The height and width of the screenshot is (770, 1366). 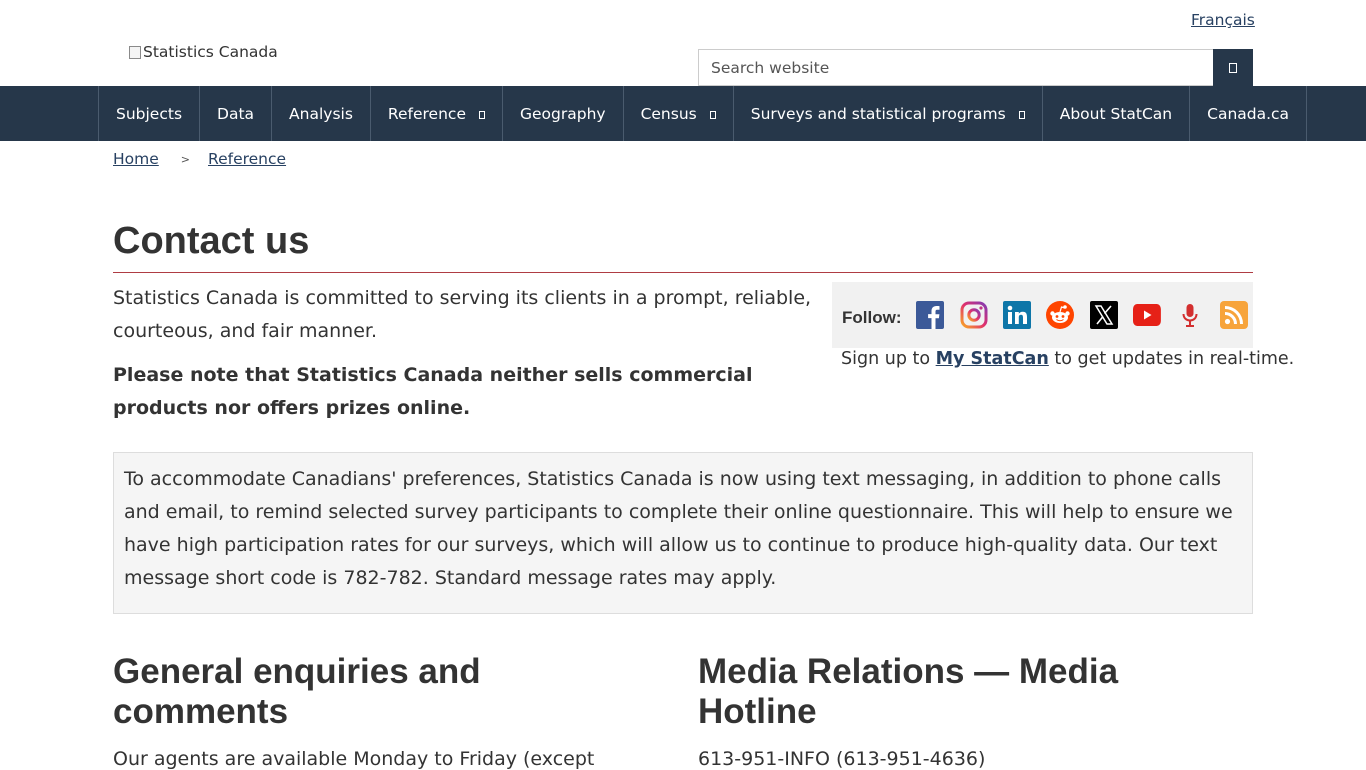 What do you see at coordinates (1017, 315) in the screenshot?
I see `linkedin-icon` at bounding box center [1017, 315].